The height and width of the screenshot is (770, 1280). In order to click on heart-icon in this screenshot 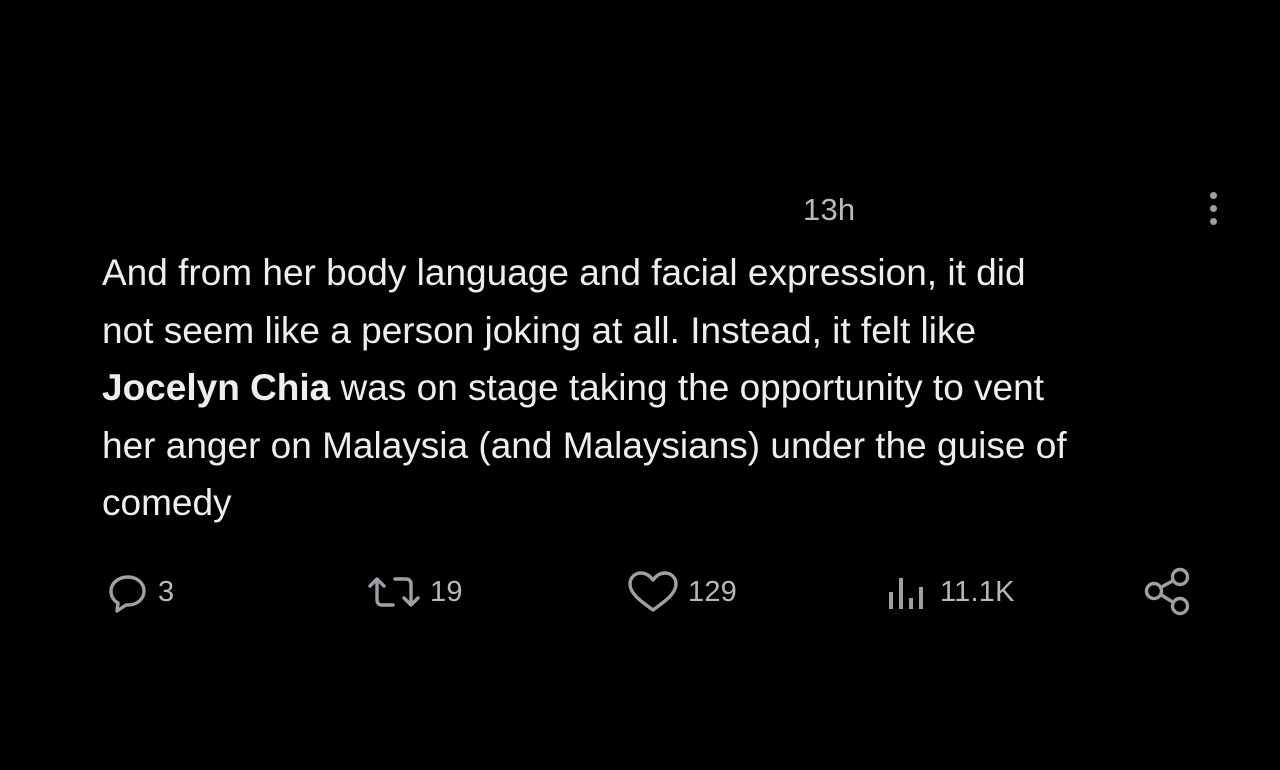, I will do `click(653, 592)`.